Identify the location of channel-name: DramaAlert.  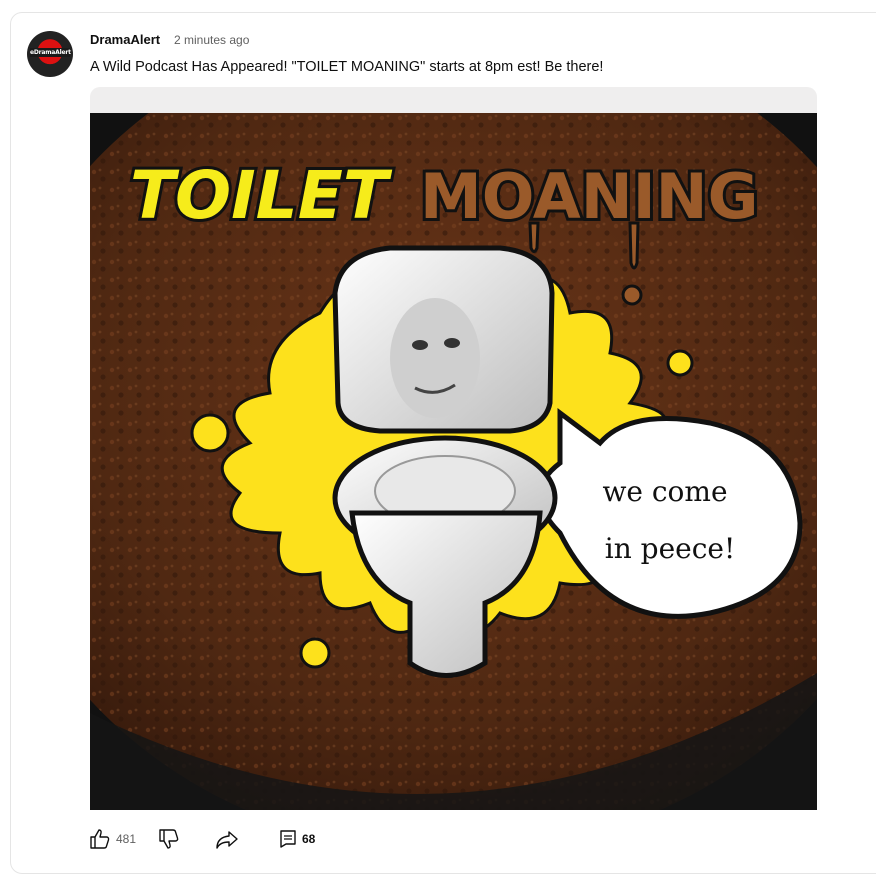
(125, 39).